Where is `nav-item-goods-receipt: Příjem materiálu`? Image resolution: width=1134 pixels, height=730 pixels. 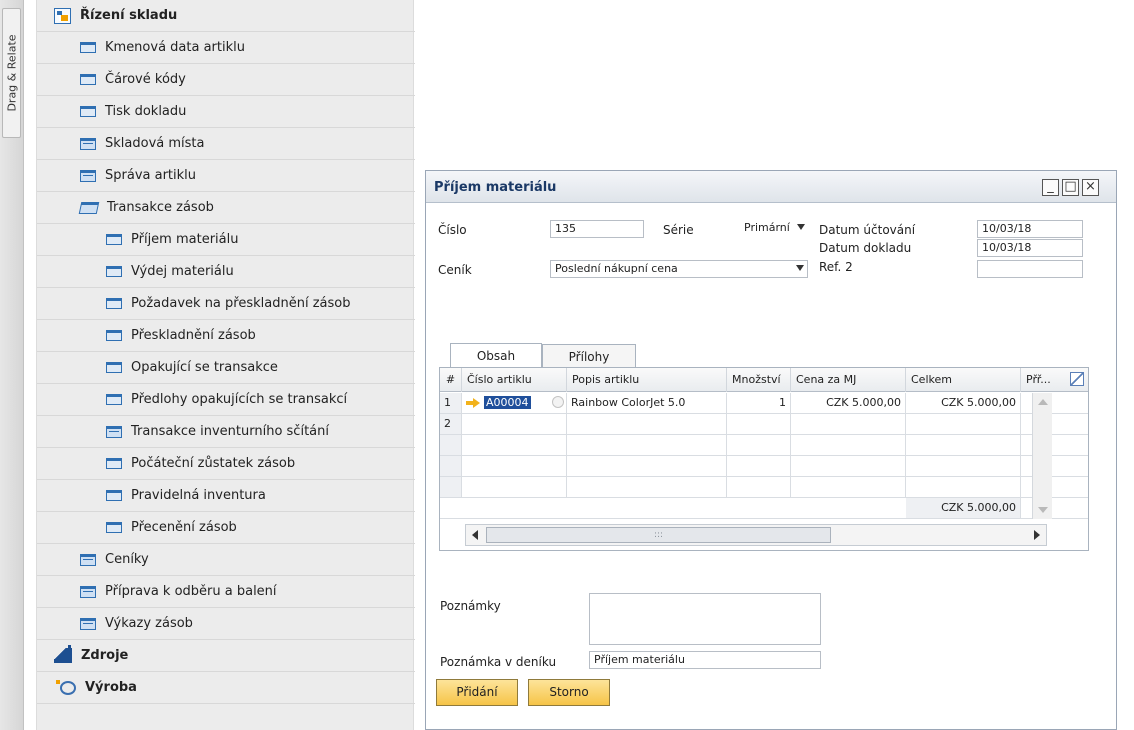 nav-item-goods-receipt: Příjem materiálu is located at coordinates (226, 240).